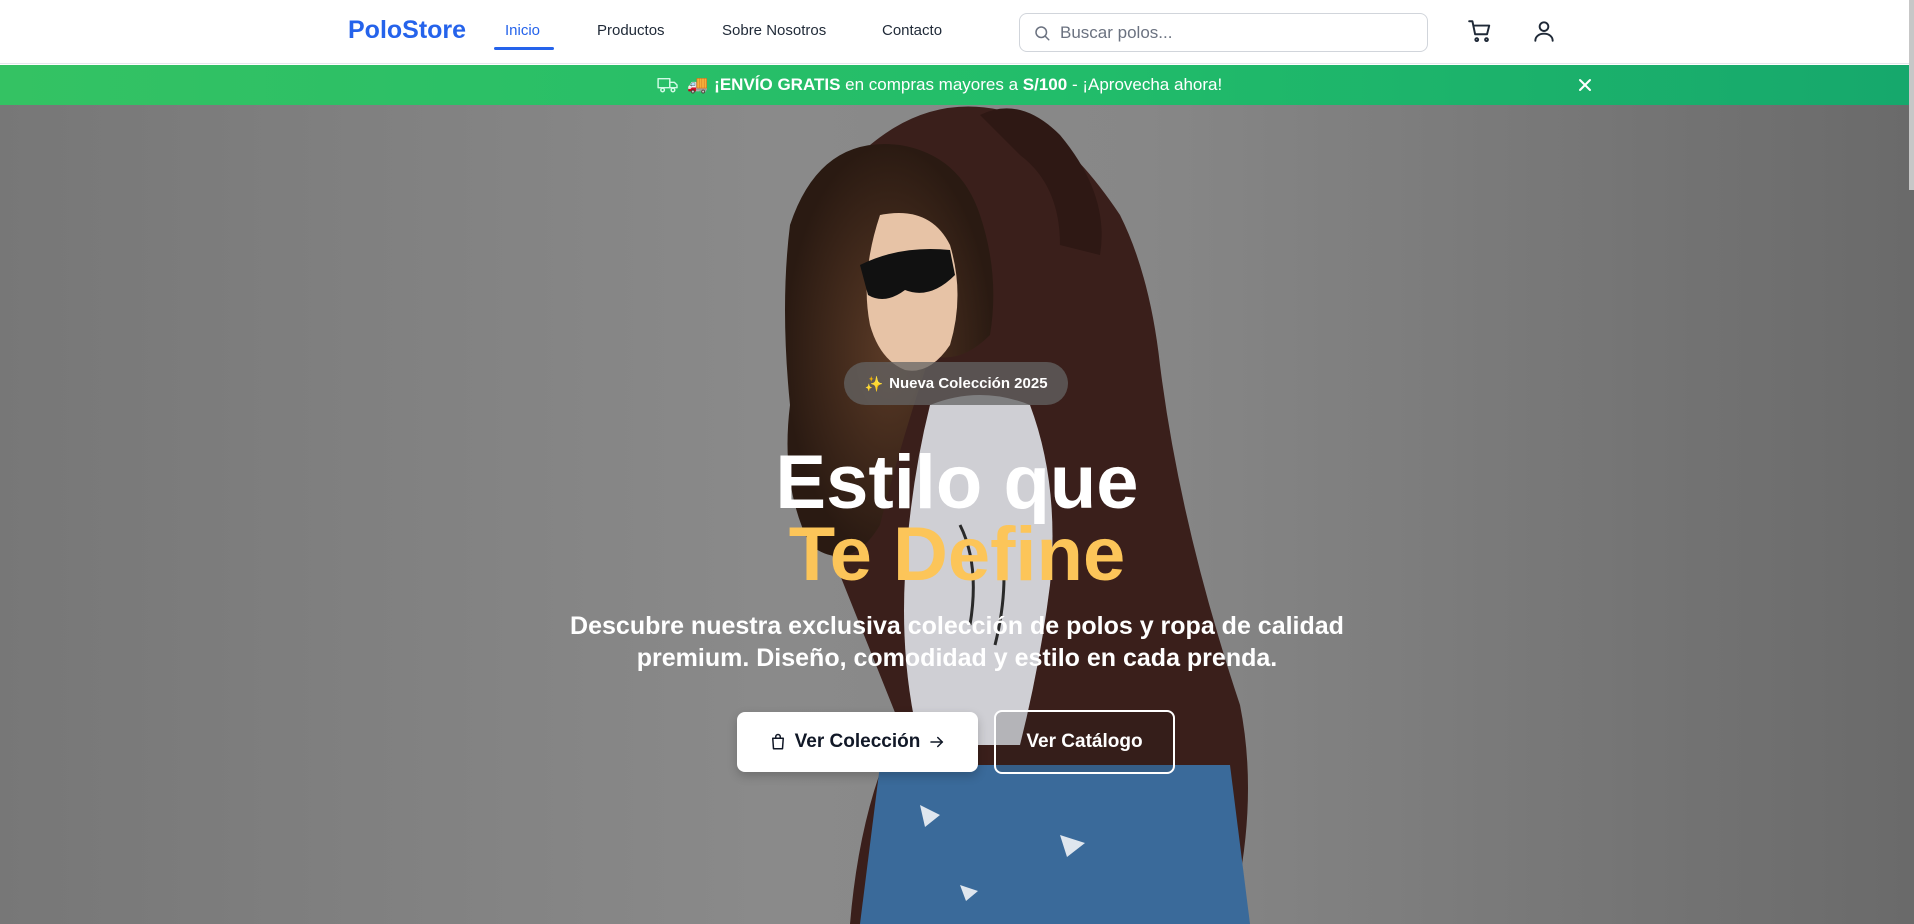  I want to click on shopping-bag-icon, so click(777, 741).